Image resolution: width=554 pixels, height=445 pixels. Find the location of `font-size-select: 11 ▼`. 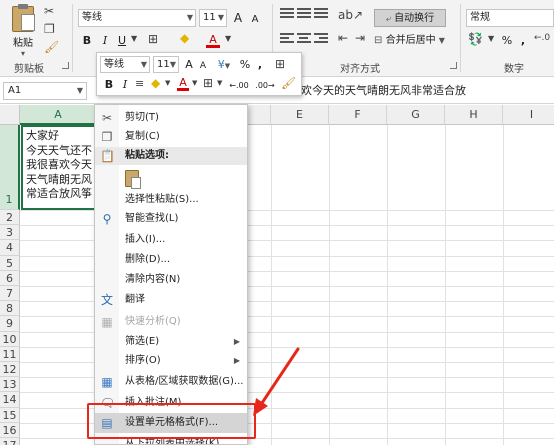

font-size-select: 11 ▼ is located at coordinates (213, 18).